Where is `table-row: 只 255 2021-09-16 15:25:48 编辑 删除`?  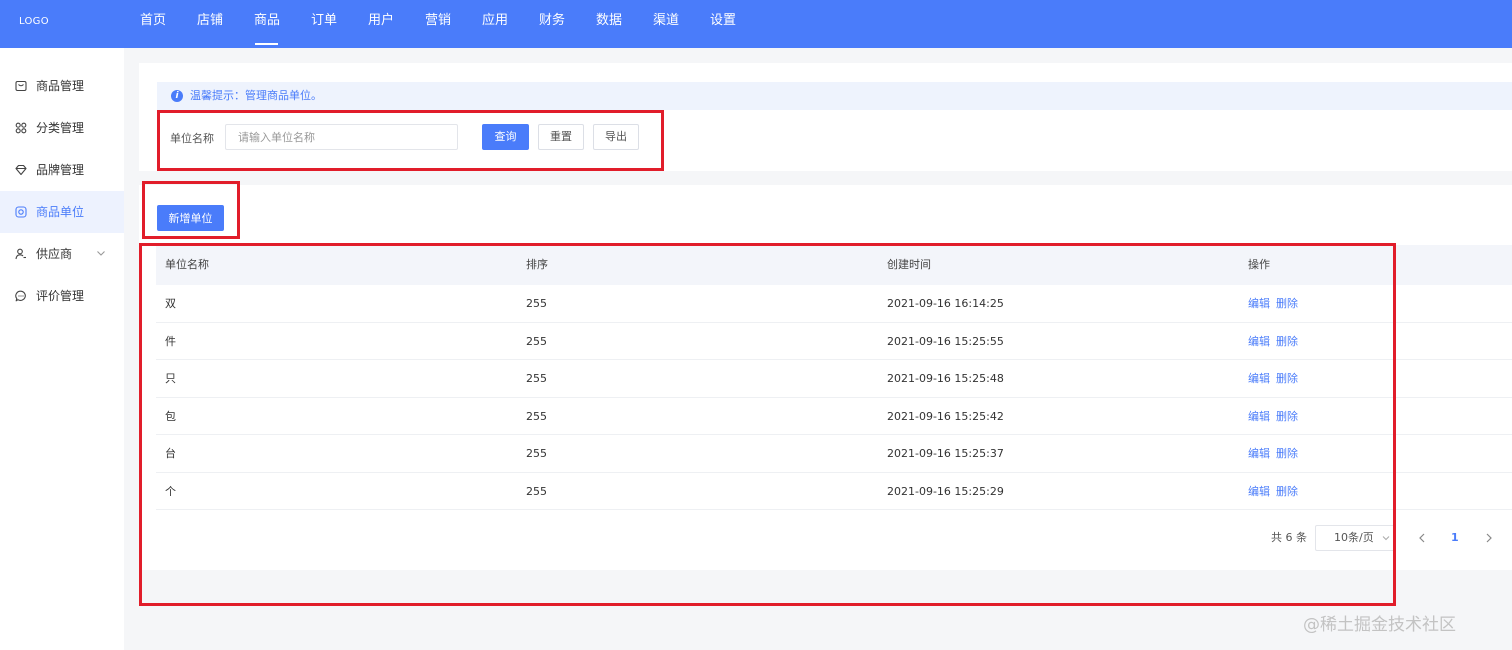
table-row: 只 255 2021-09-16 15:25:48 编辑 删除 is located at coordinates (834, 379).